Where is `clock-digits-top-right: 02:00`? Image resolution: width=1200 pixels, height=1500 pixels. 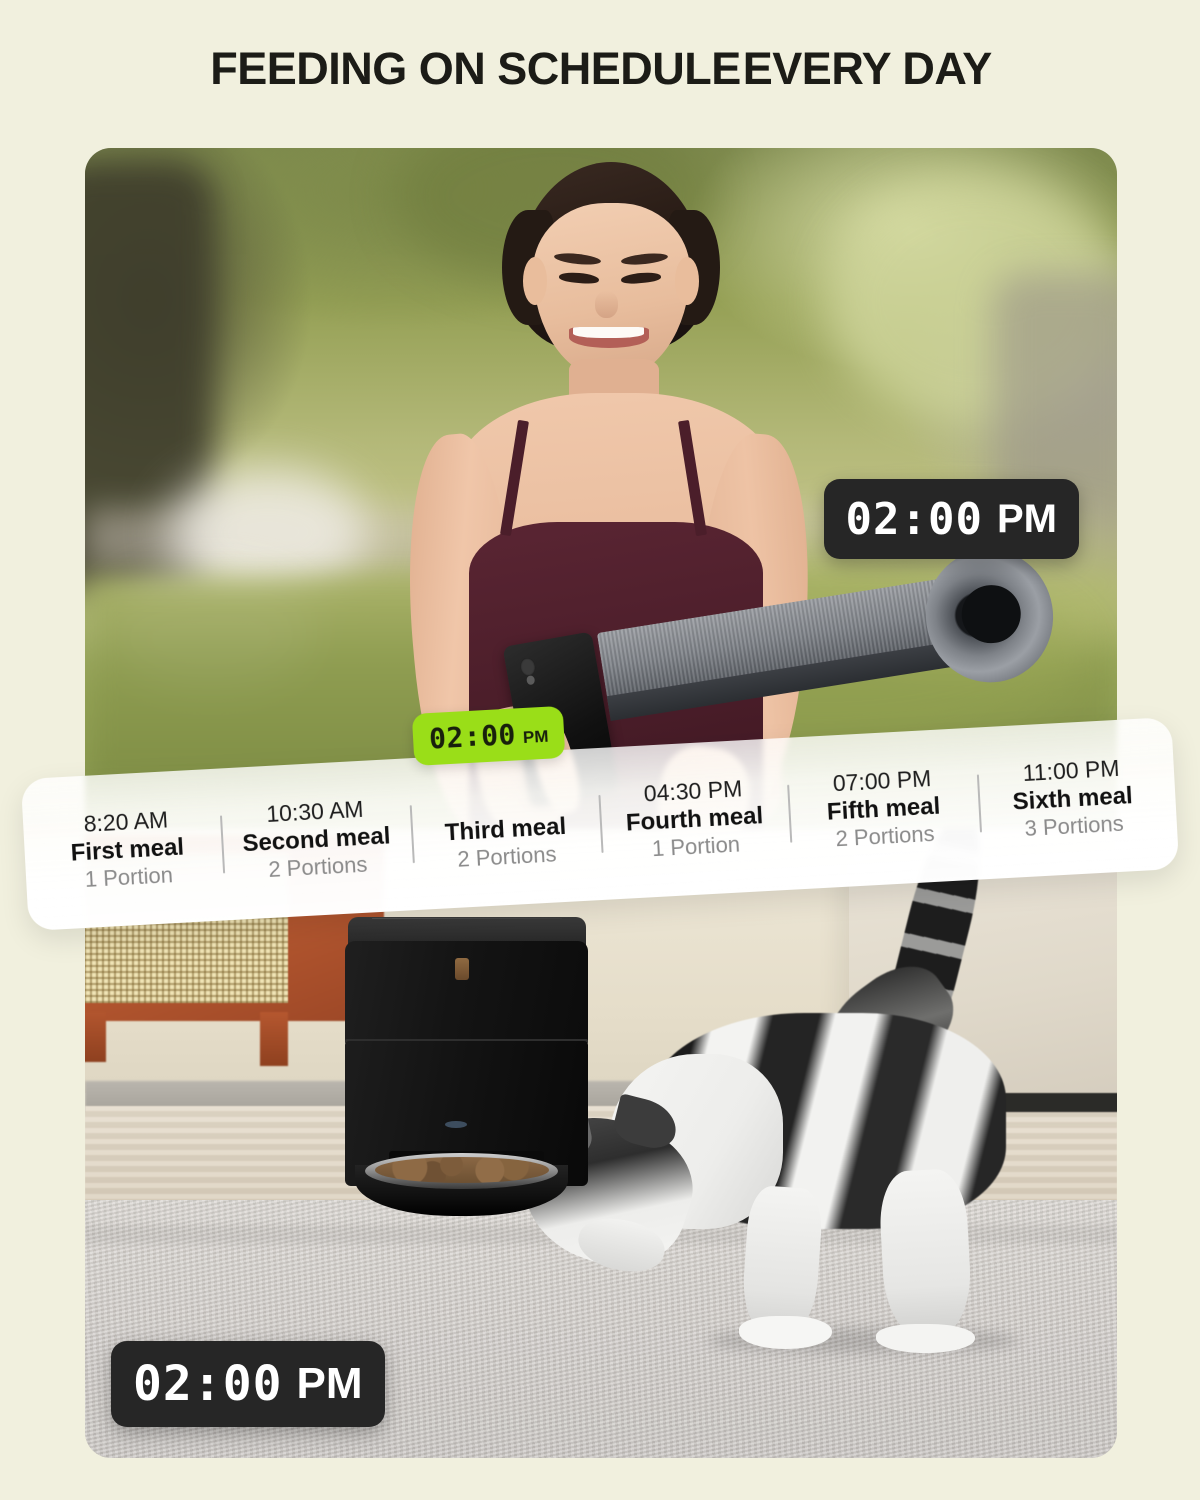 clock-digits-top-right: 02:00 is located at coordinates (914, 519).